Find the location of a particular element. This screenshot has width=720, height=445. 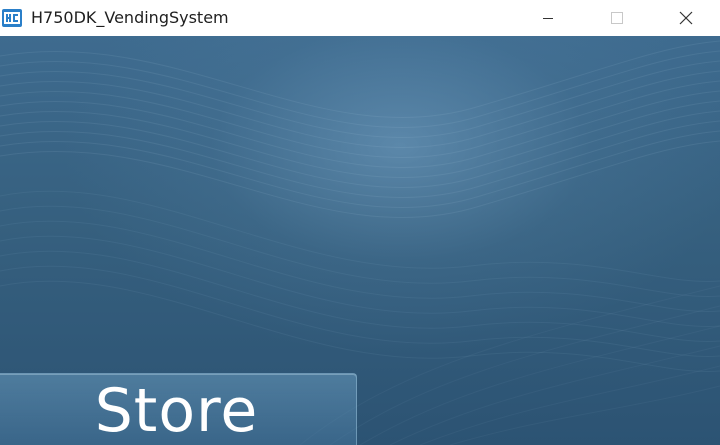

maximize-button is located at coordinates (617, 18).